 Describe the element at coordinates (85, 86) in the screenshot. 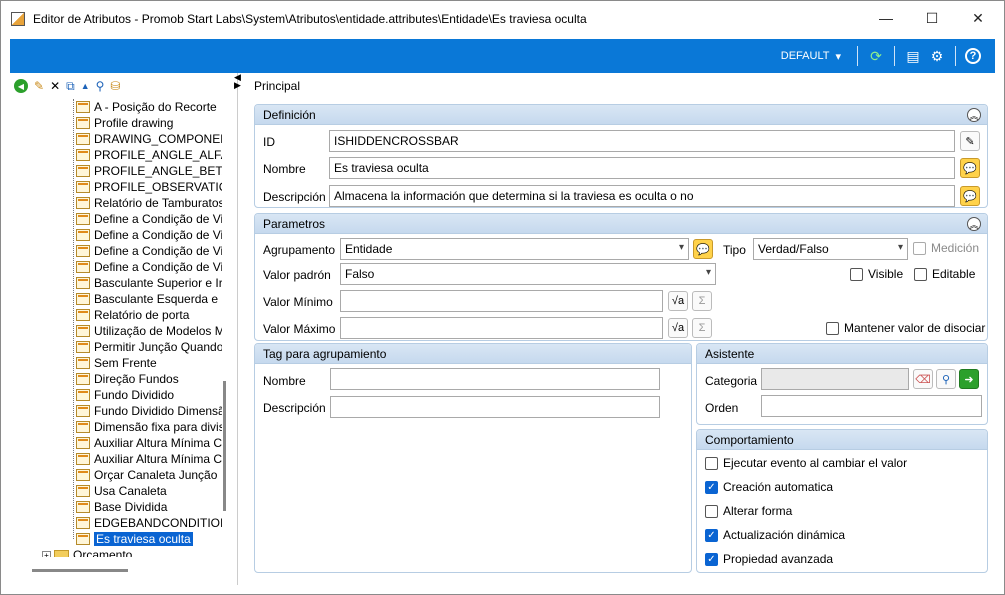

I see `move-up-icon: ▲` at that location.